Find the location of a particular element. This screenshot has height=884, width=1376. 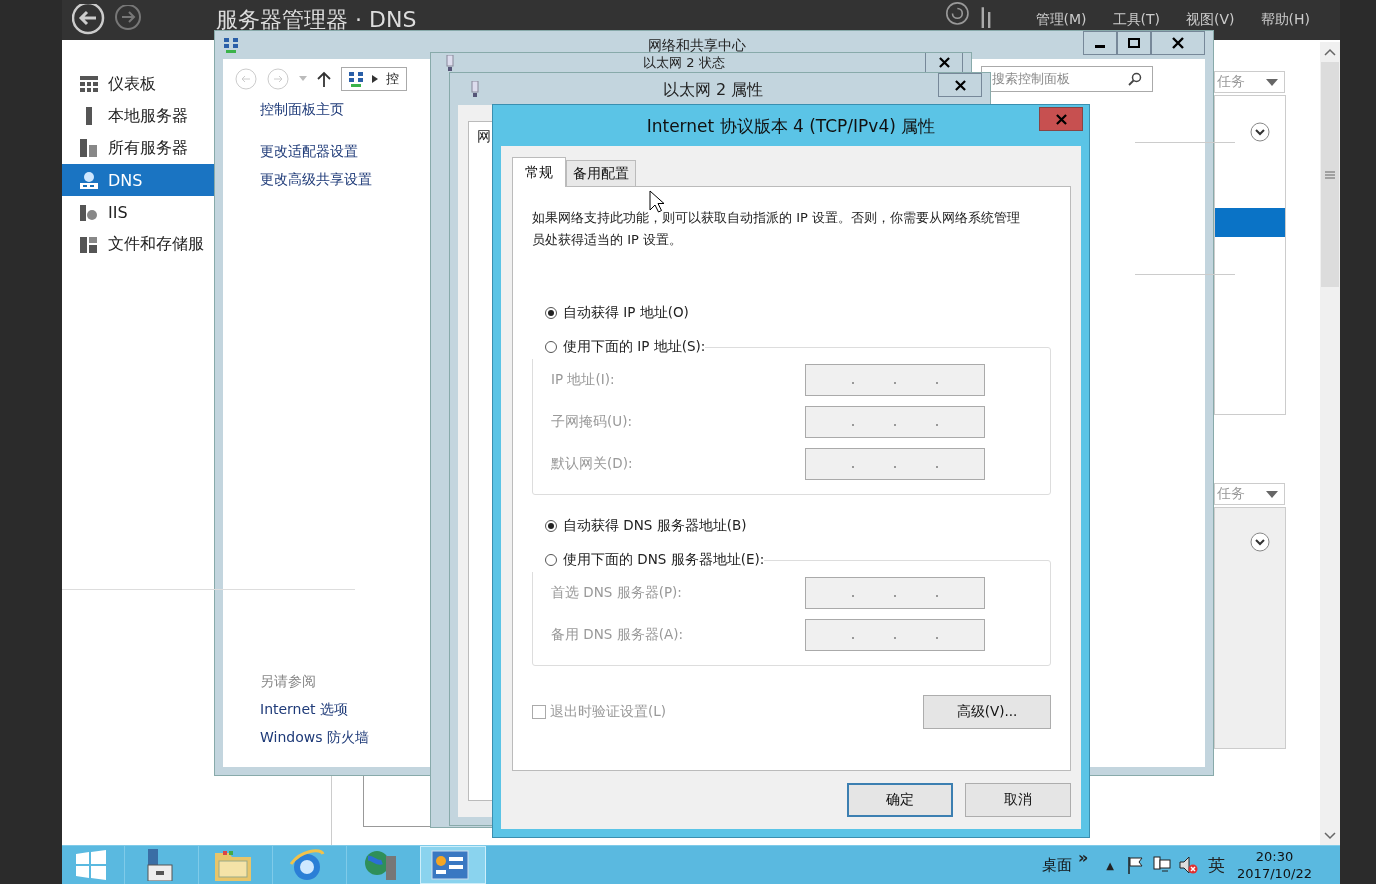

sidebar-item: 所有服务器 is located at coordinates (138, 148).